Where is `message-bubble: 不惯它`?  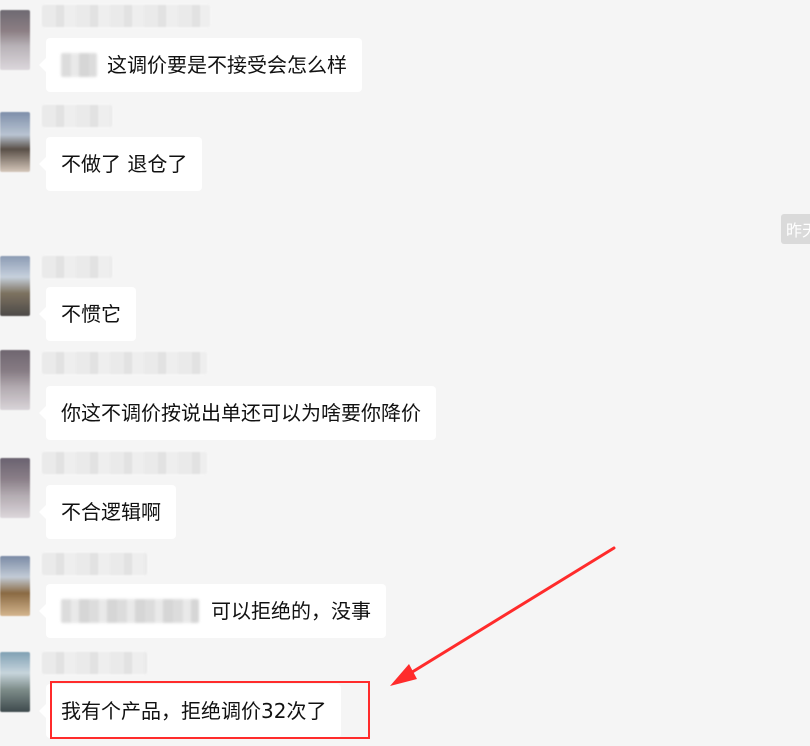
message-bubble: 不惯它 is located at coordinates (87, 314).